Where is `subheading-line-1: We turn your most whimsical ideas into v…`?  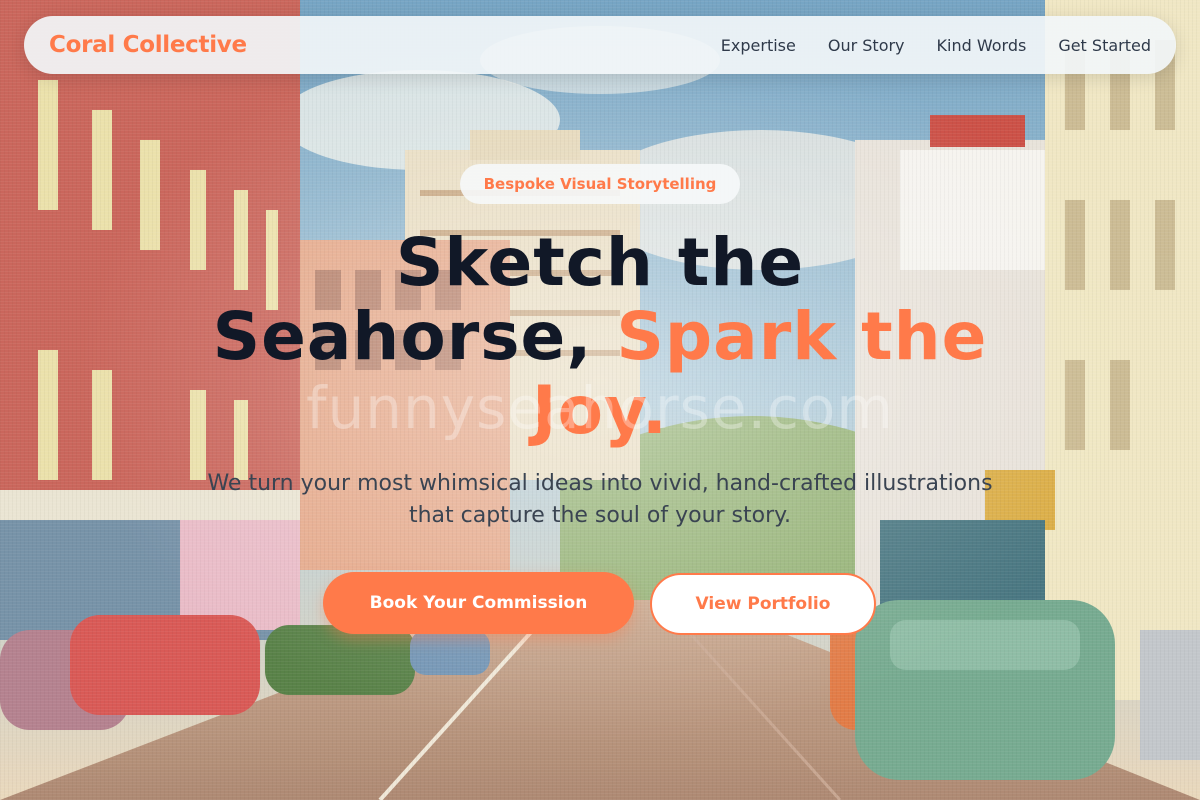 subheading-line-1: We turn your most whimsical ideas into v… is located at coordinates (600, 483).